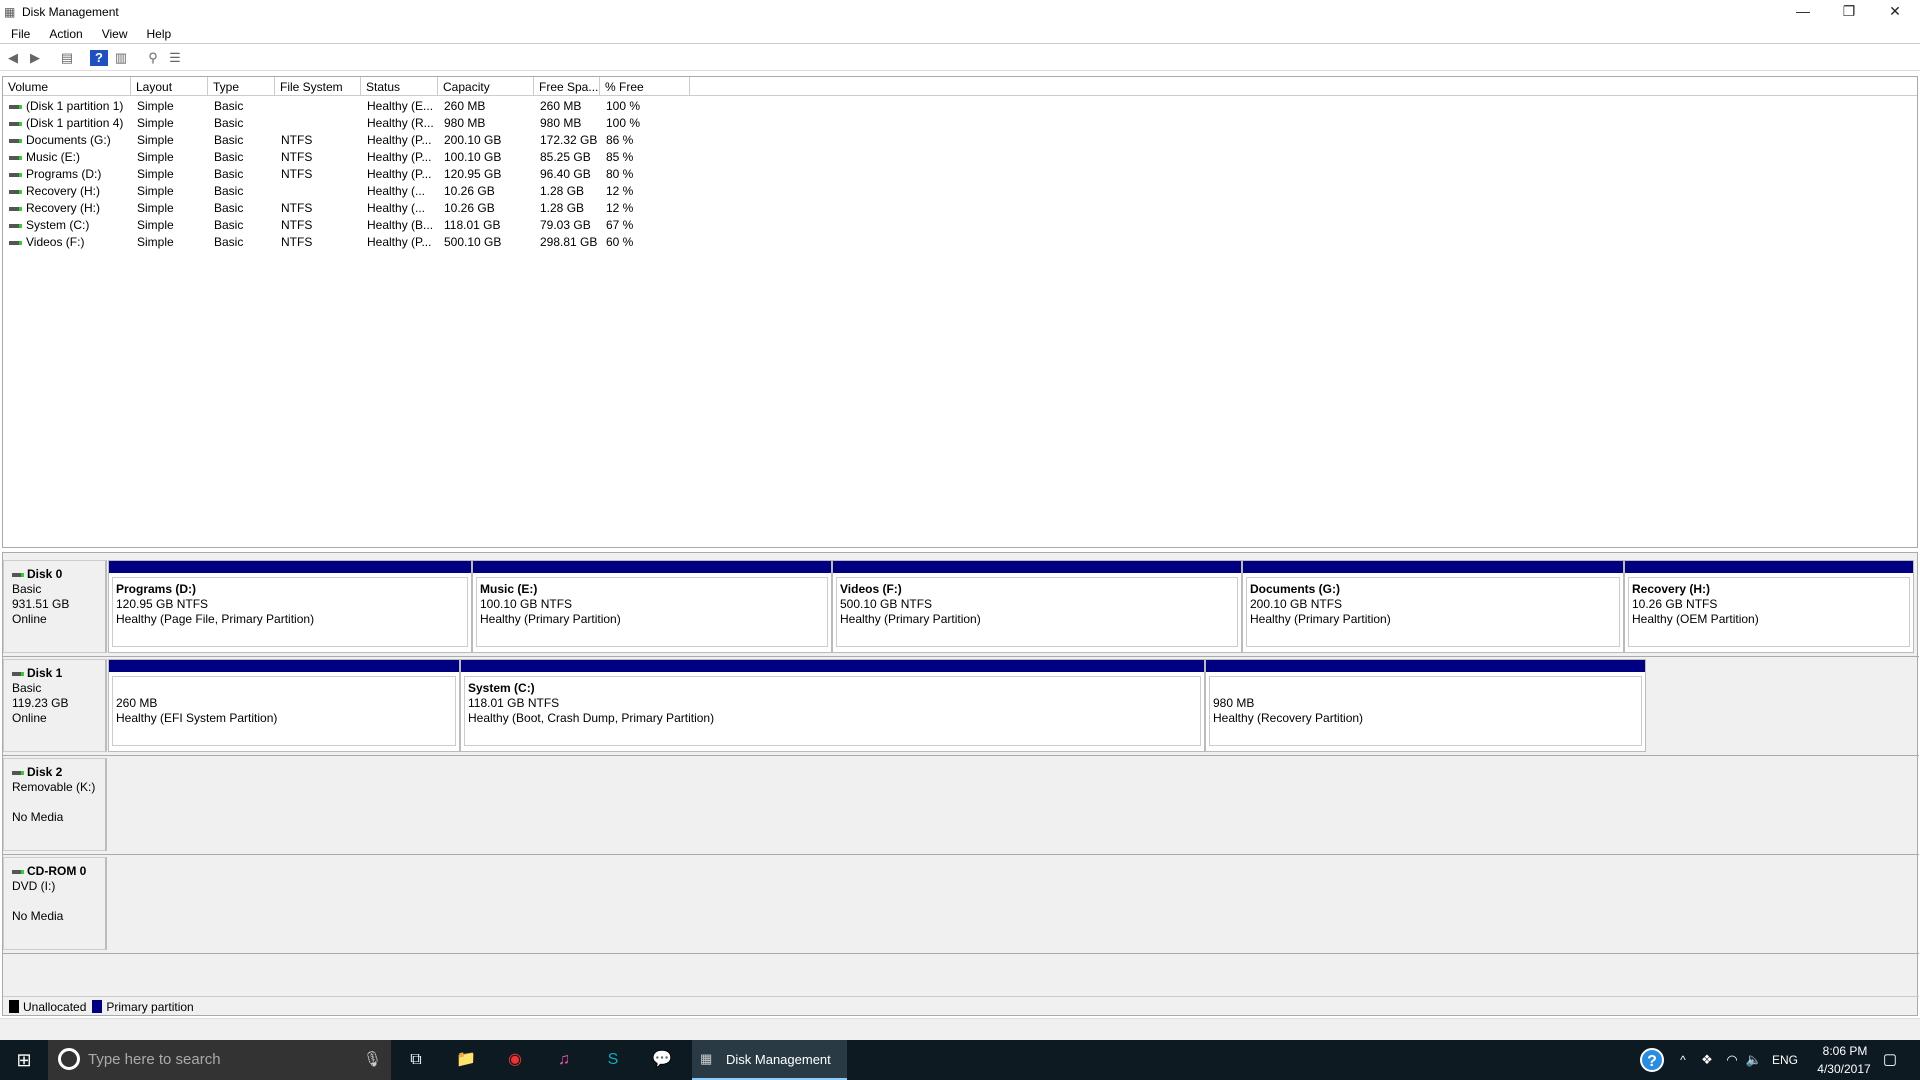  Describe the element at coordinates (645, 86) in the screenshot. I see `column-header-7: % Free` at that location.